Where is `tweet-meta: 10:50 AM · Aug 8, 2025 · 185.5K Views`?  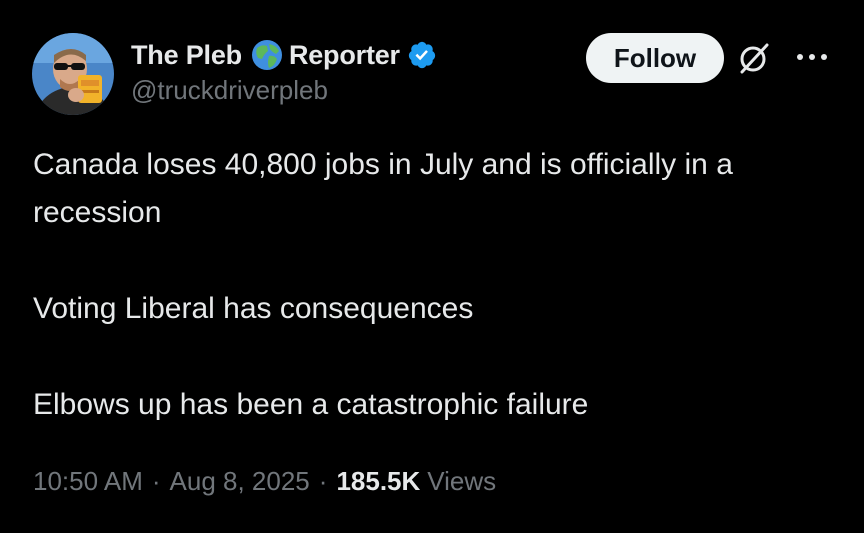
tweet-meta: 10:50 AM · Aug 8, 2025 · 185.5K Views is located at coordinates (264, 481).